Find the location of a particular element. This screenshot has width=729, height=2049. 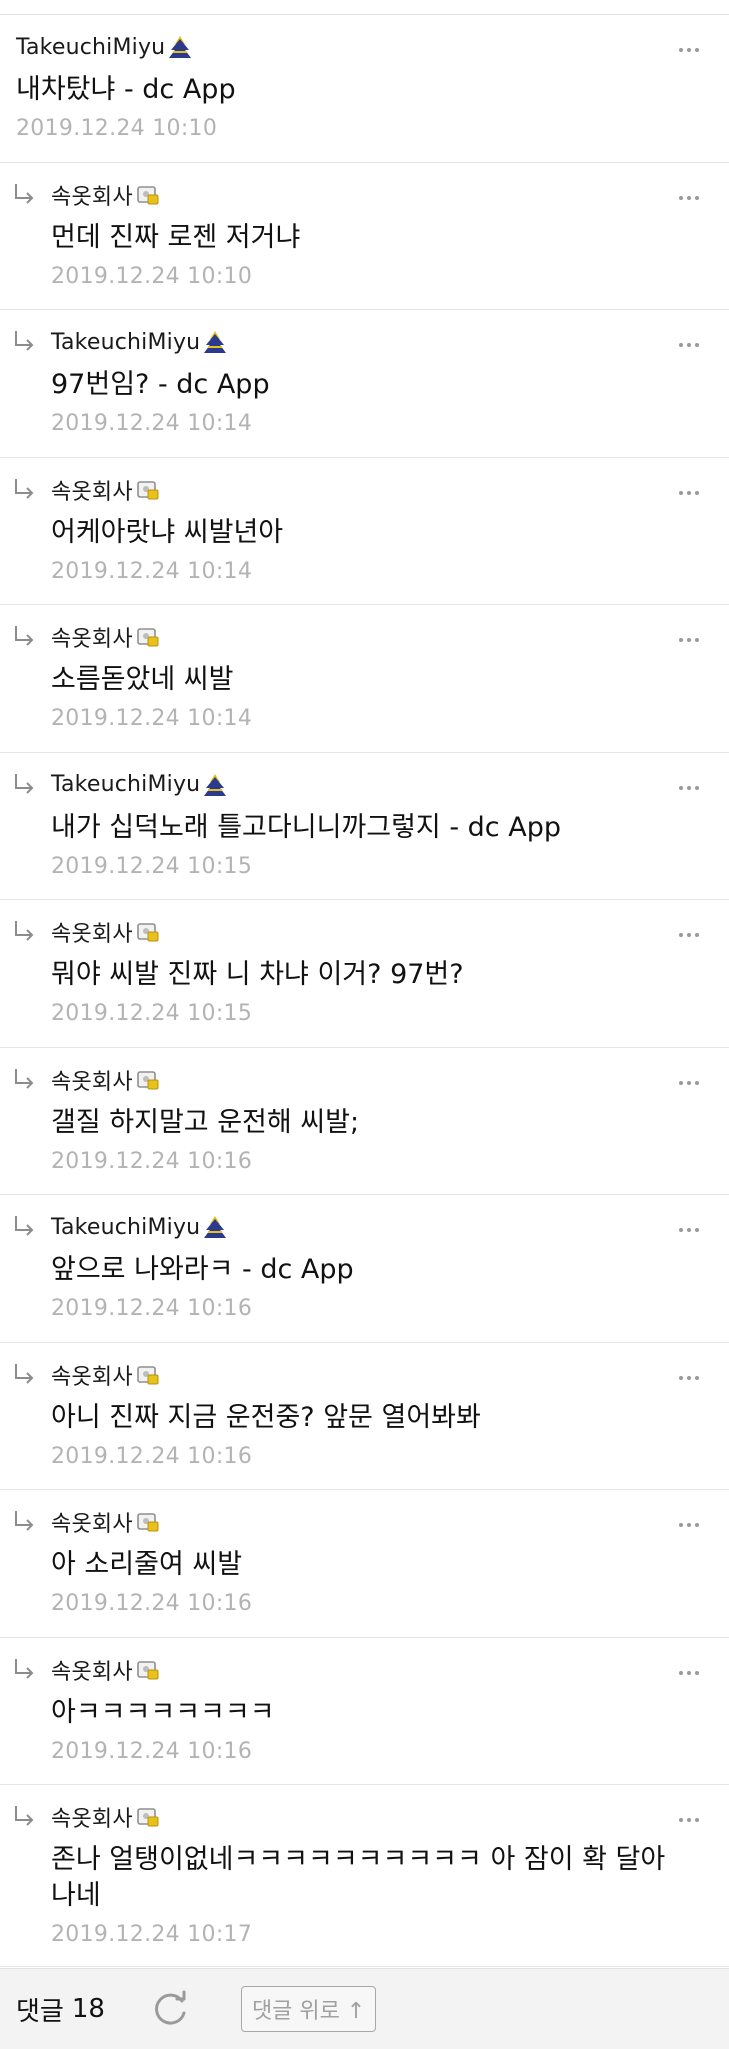

comment-text: 내가 십덕노래 틀고다니니까그렇지 - dc App is located at coordinates (306, 827).